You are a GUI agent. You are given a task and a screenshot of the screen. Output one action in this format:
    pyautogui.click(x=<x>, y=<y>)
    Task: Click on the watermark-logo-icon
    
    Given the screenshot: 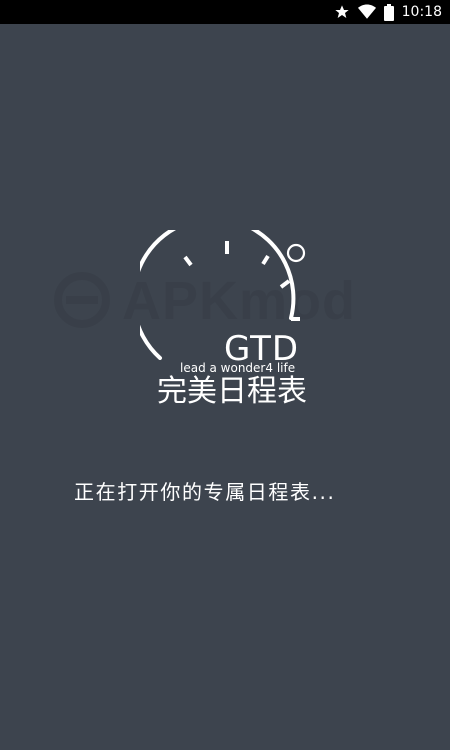 What is the action you would take?
    pyautogui.click(x=82, y=300)
    